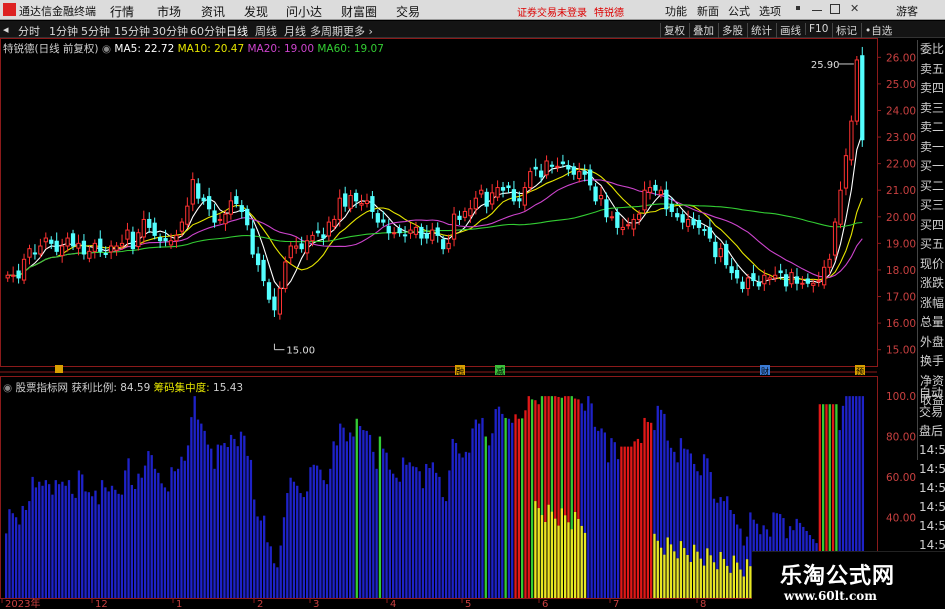 Image resolution: width=945 pixels, height=609 pixels. I want to click on sidebar-item: 卖一, so click(932, 146).